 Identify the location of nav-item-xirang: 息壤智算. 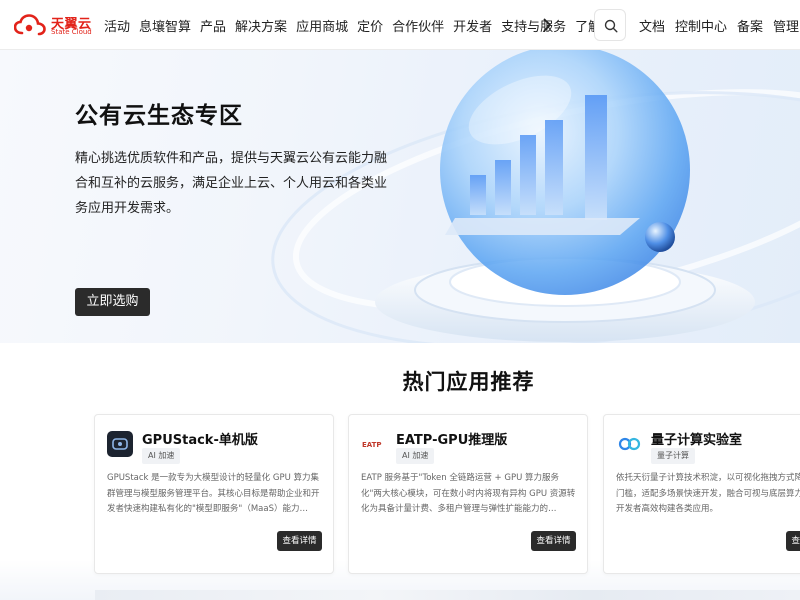
(165, 25).